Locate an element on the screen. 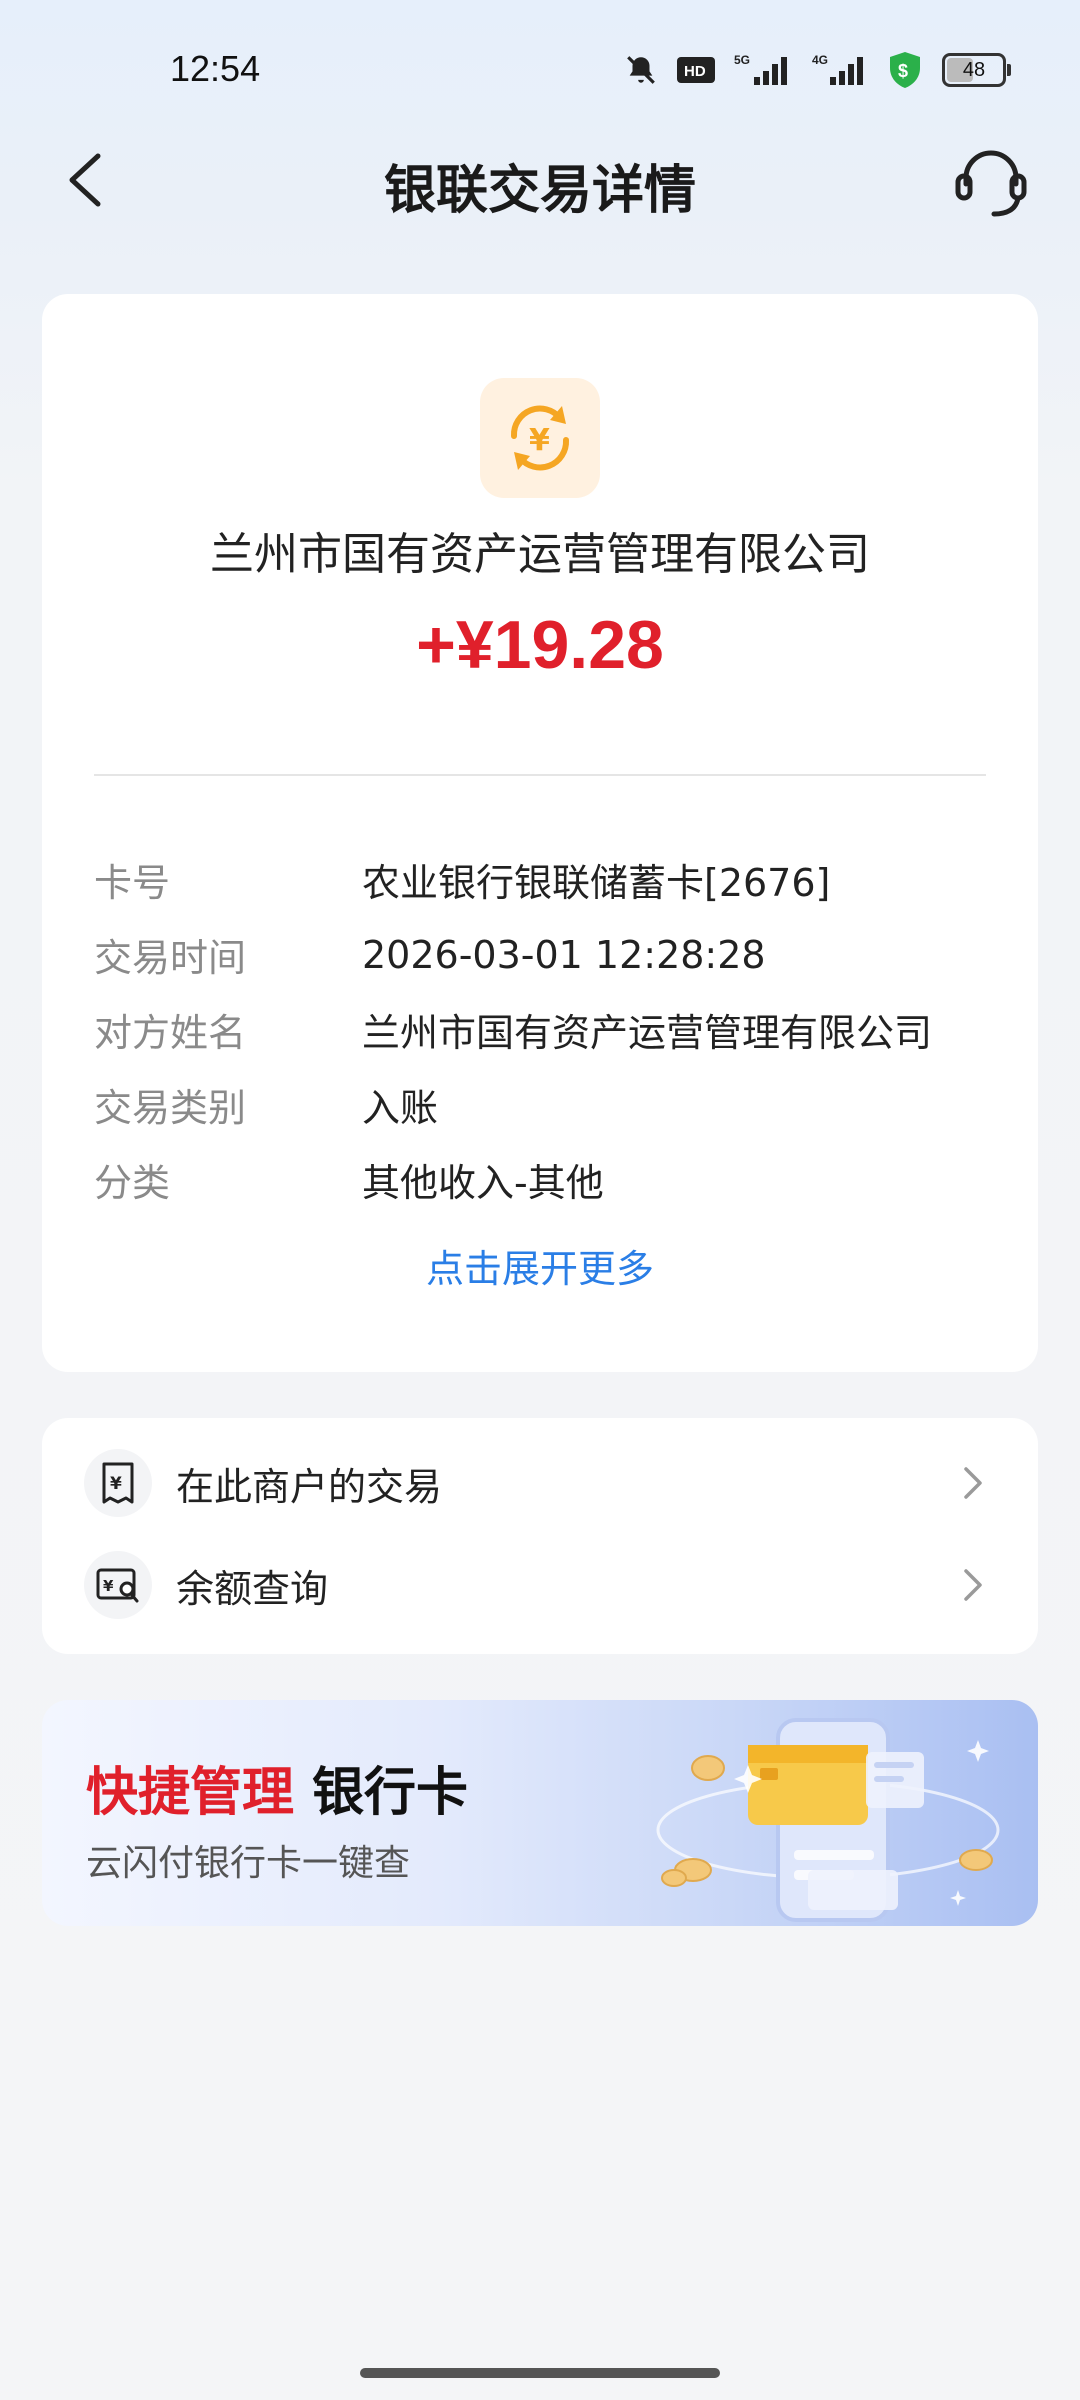 This screenshot has height=2400, width=1080. detail-row-card-number: 卡号 农业银行银联储蓄卡[2676] is located at coordinates (540, 879).